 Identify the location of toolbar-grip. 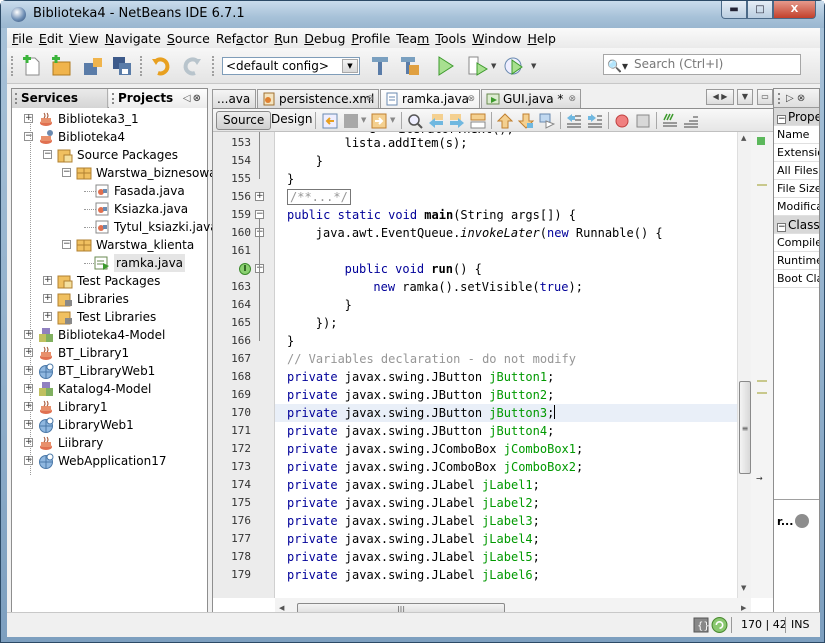
(12, 66).